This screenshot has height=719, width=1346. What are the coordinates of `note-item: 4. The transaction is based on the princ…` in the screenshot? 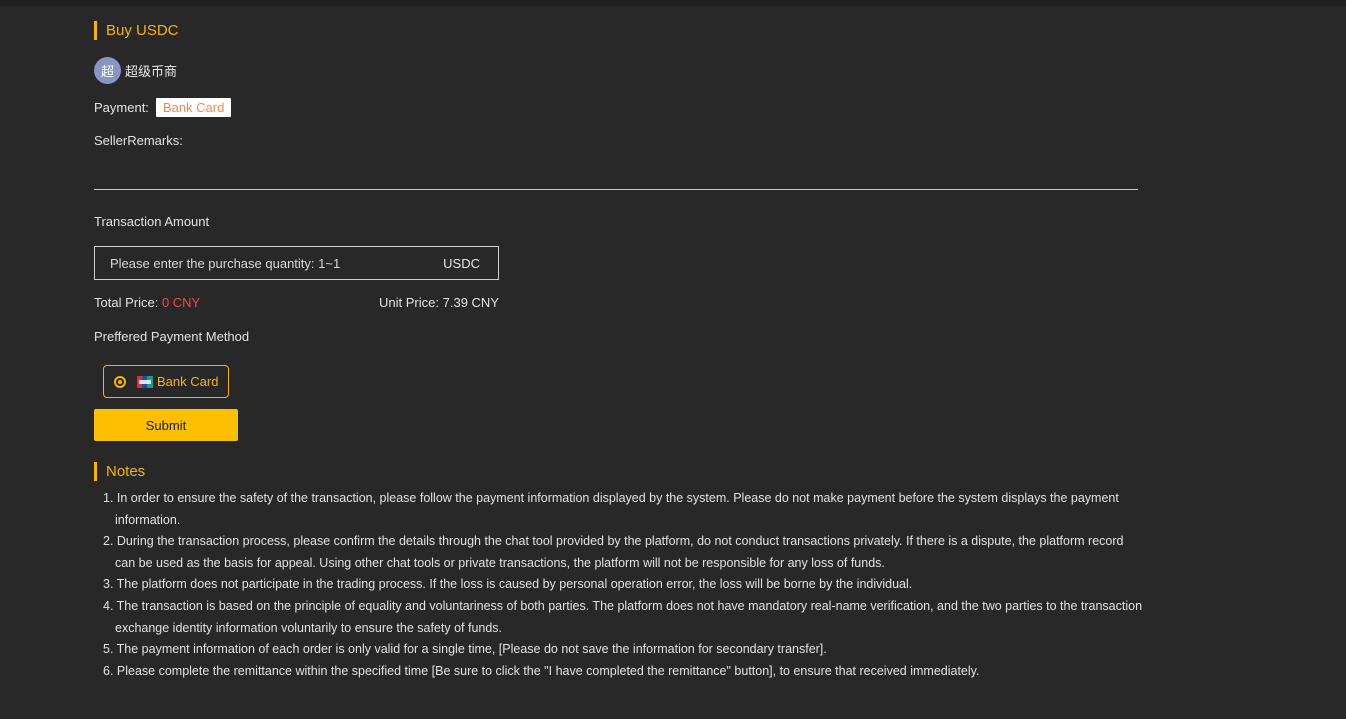 It's located at (623, 616).